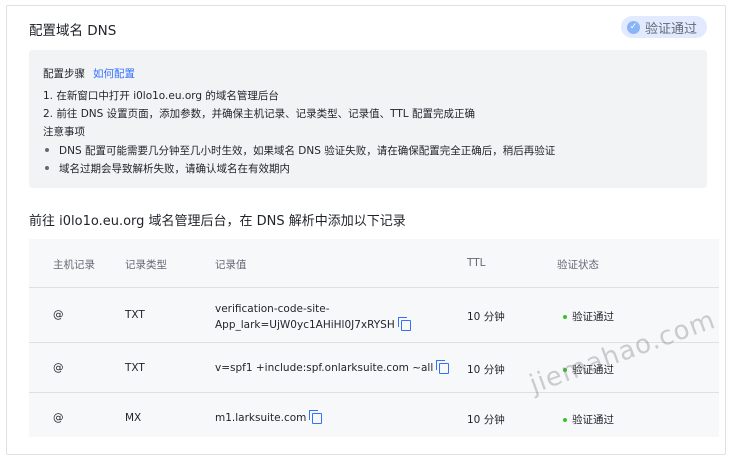 The height and width of the screenshot is (463, 734). I want to click on value-cell: m1.larksuite.com, so click(269, 416).